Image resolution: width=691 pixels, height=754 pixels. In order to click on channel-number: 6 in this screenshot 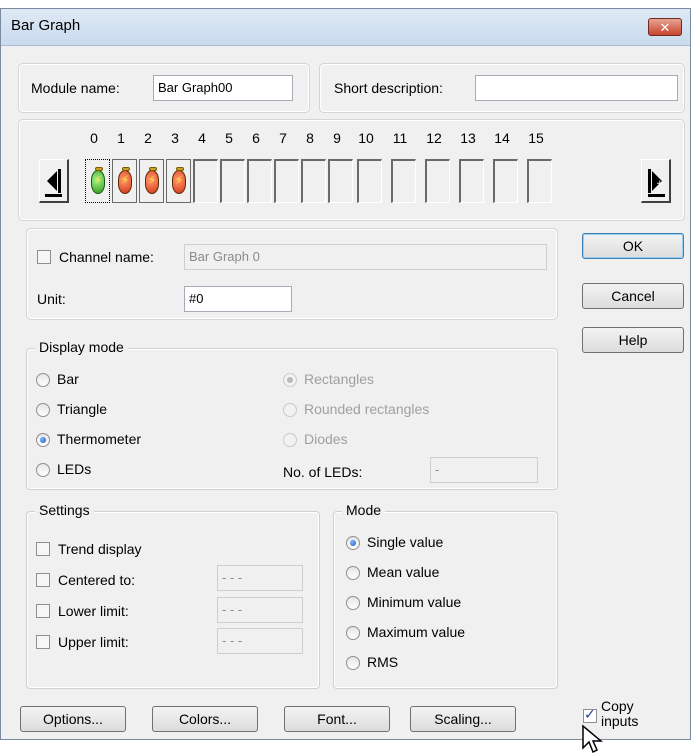, I will do `click(256, 138)`.